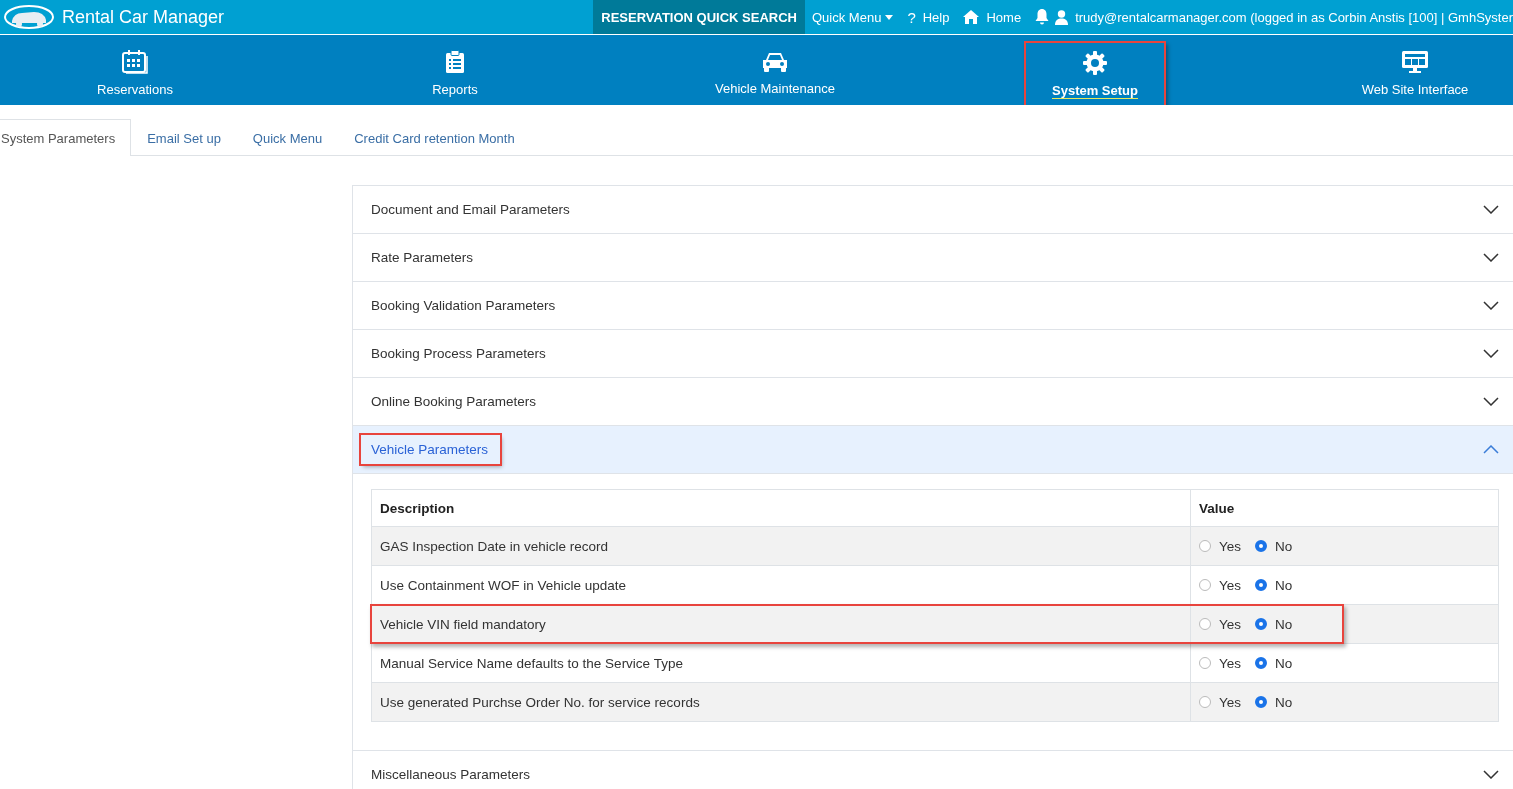 The width and height of the screenshot is (1513, 789). What do you see at coordinates (143, 17) in the screenshot?
I see `app-title: Rental Car Manager` at bounding box center [143, 17].